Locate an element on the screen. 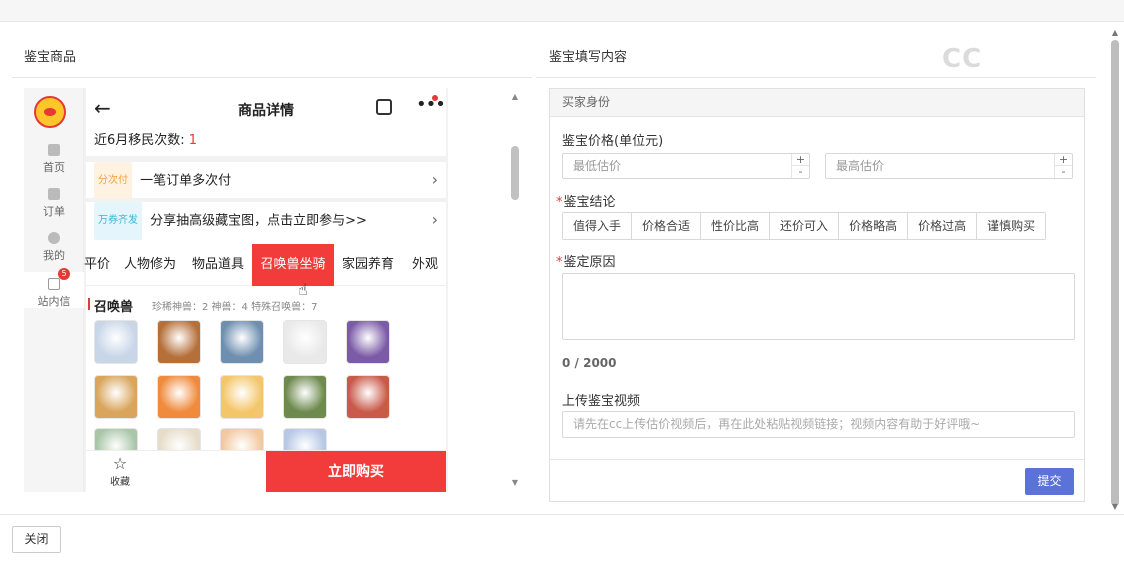 Image resolution: width=1124 pixels, height=562 pixels. home-icon is located at coordinates (54, 150).